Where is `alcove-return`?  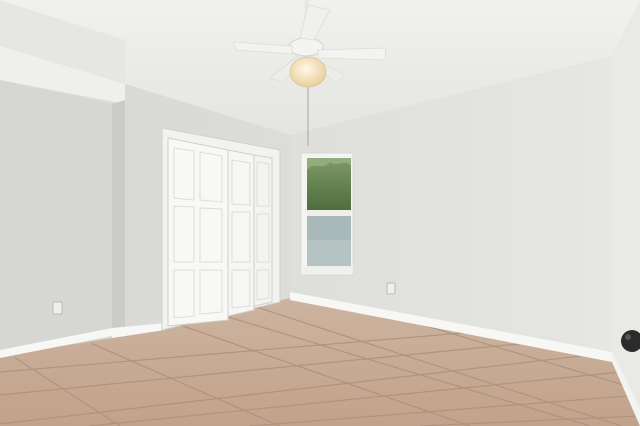
alcove-return is located at coordinates (118, 219).